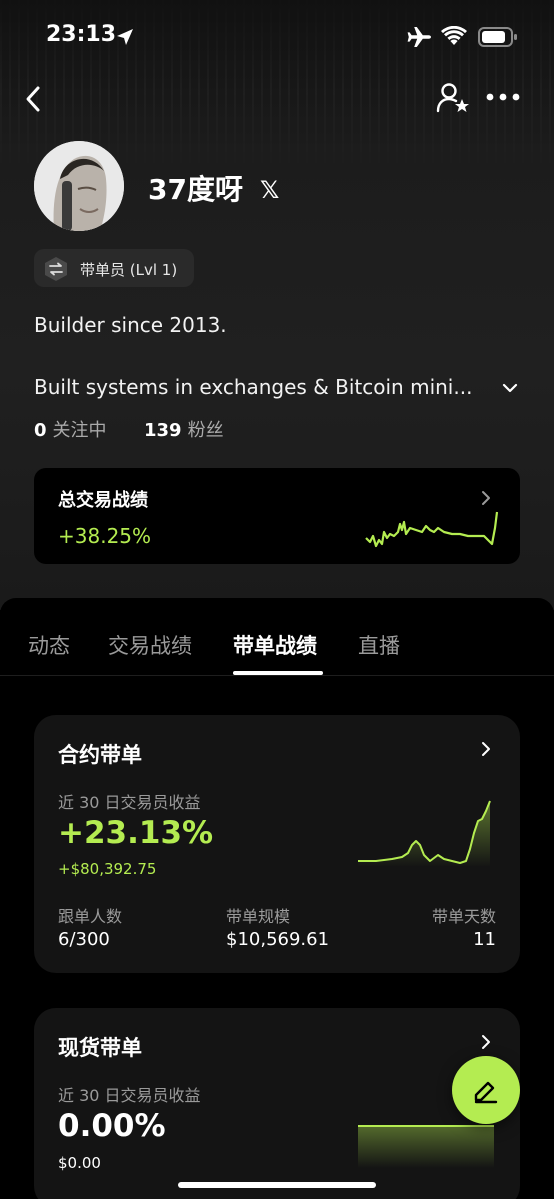  I want to click on status-bar: 23:13, so click(277, 36).